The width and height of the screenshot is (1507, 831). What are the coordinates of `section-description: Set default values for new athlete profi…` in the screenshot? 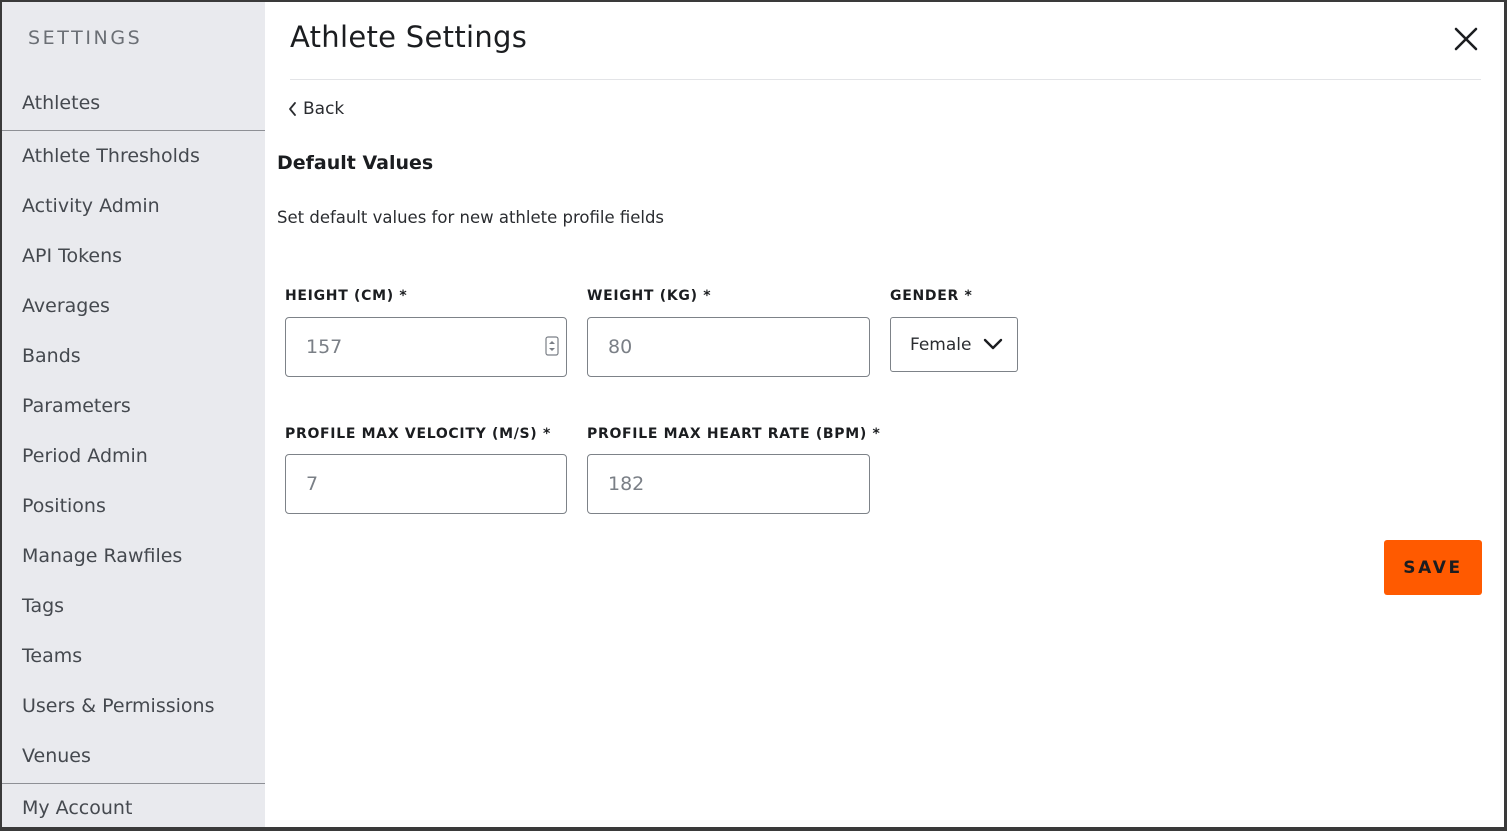 It's located at (471, 217).